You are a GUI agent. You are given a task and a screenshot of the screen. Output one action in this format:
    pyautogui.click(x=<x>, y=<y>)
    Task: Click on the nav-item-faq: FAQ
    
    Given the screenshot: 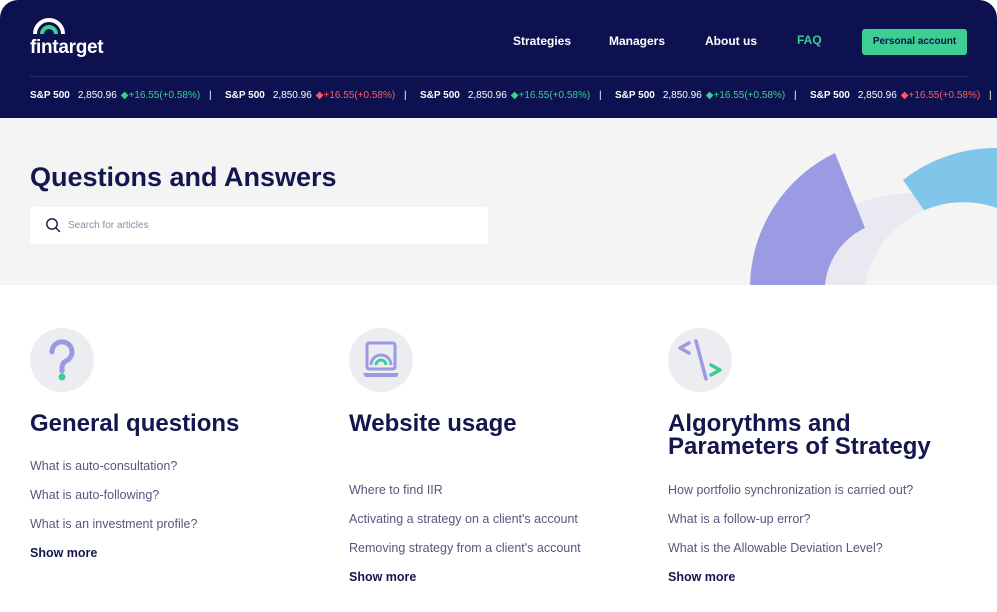 What is the action you would take?
    pyautogui.click(x=809, y=40)
    